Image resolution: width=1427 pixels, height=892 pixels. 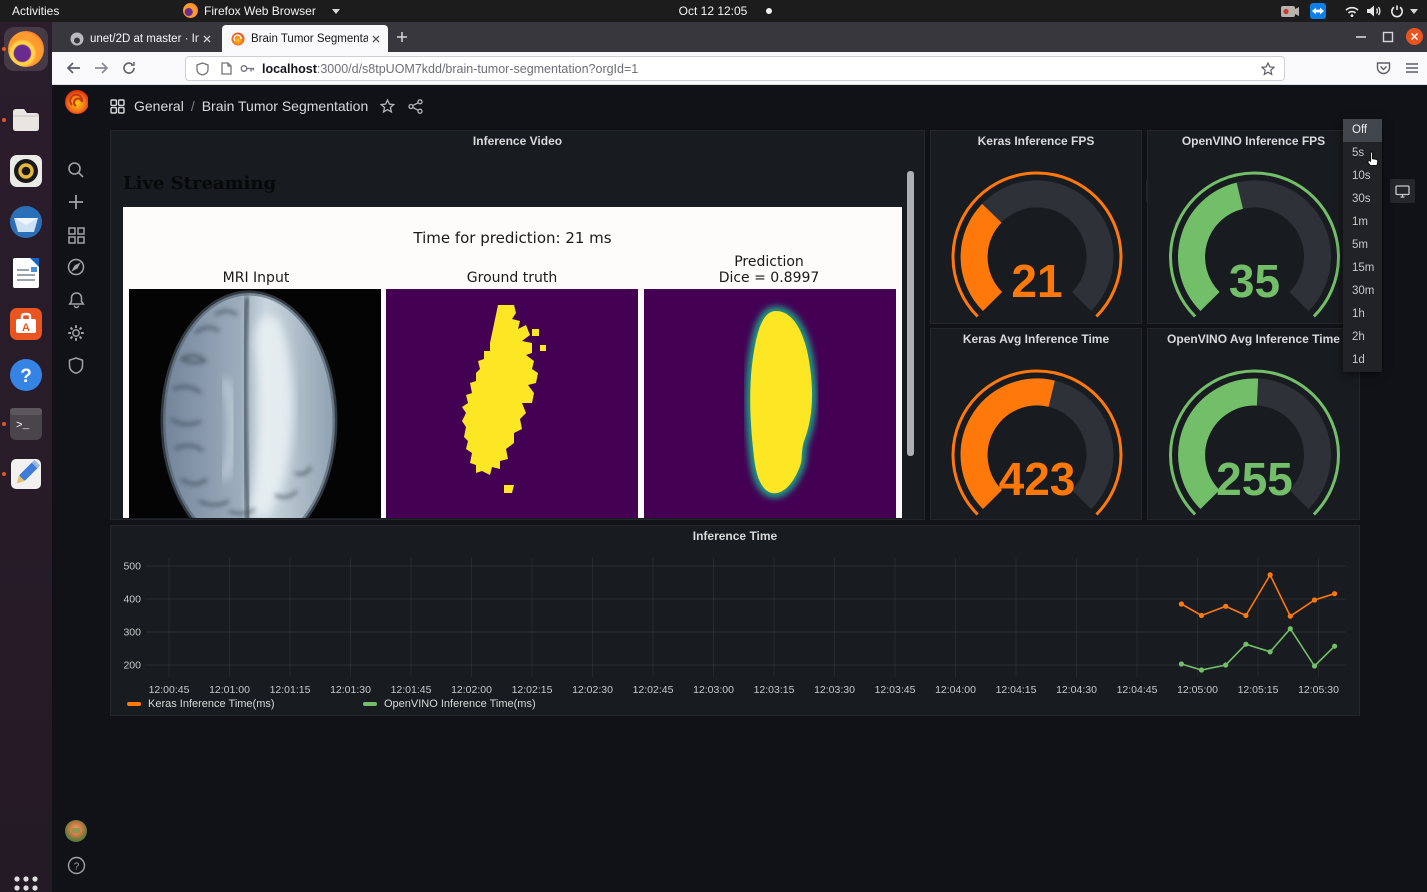 I want to click on github-icon, so click(x=77, y=38).